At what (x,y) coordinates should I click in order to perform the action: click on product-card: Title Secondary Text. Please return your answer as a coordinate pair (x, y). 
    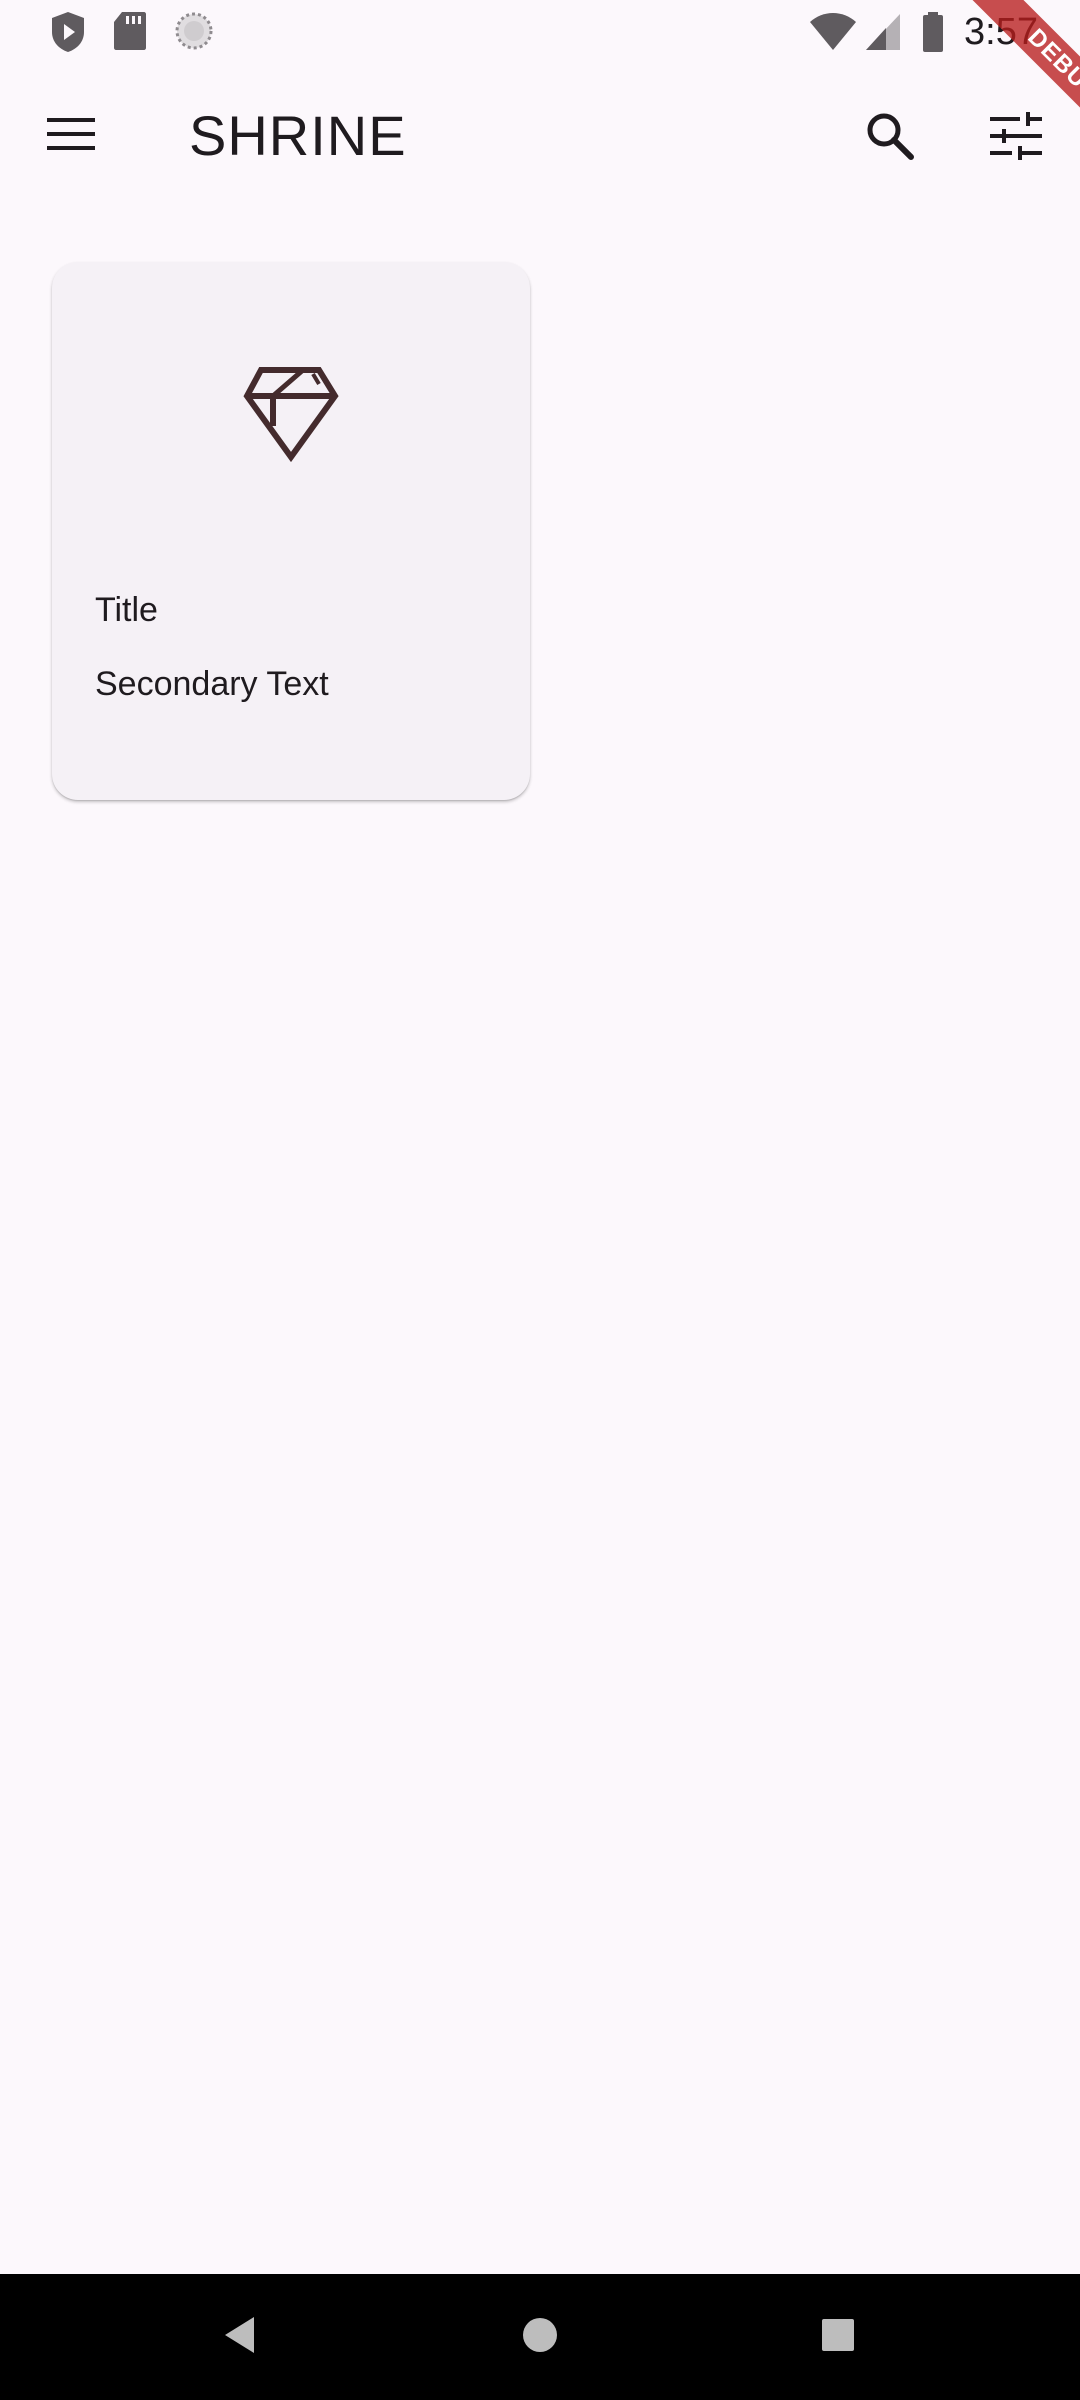
    Looking at the image, I should click on (291, 531).